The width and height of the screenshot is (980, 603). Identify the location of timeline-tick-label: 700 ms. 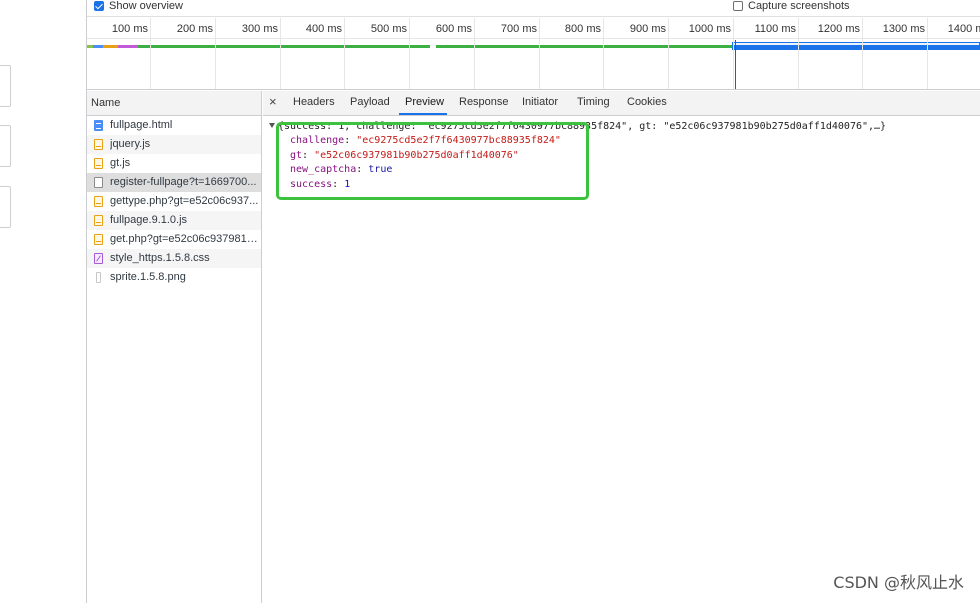
(518, 29).